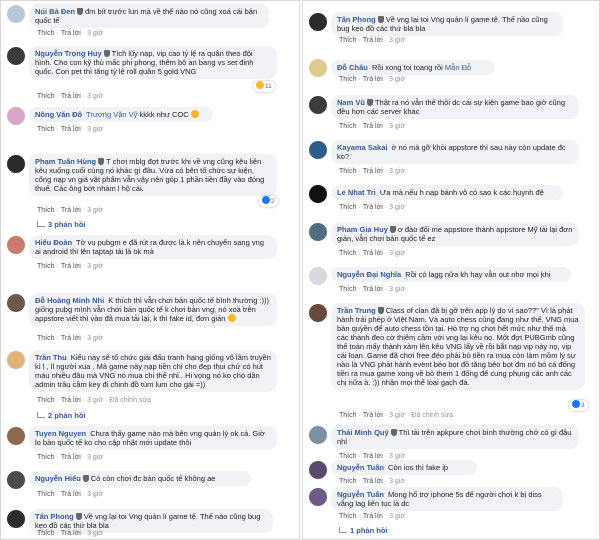  I want to click on mention-link: Mẫn Đỗ, so click(458, 67).